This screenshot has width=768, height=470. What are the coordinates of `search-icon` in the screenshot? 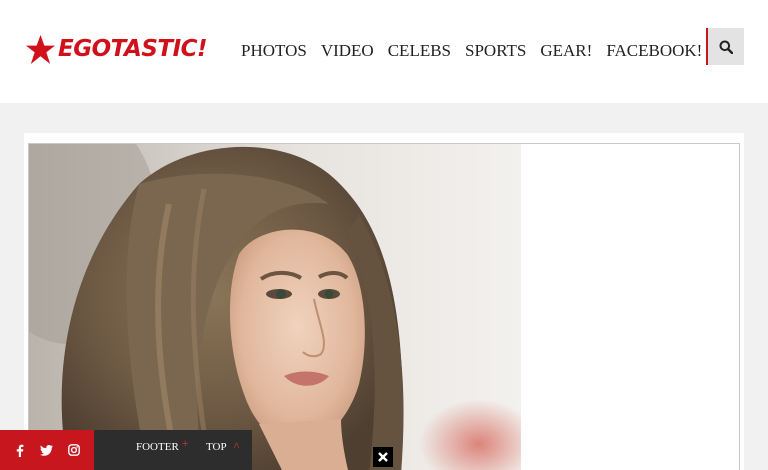 It's located at (726, 47).